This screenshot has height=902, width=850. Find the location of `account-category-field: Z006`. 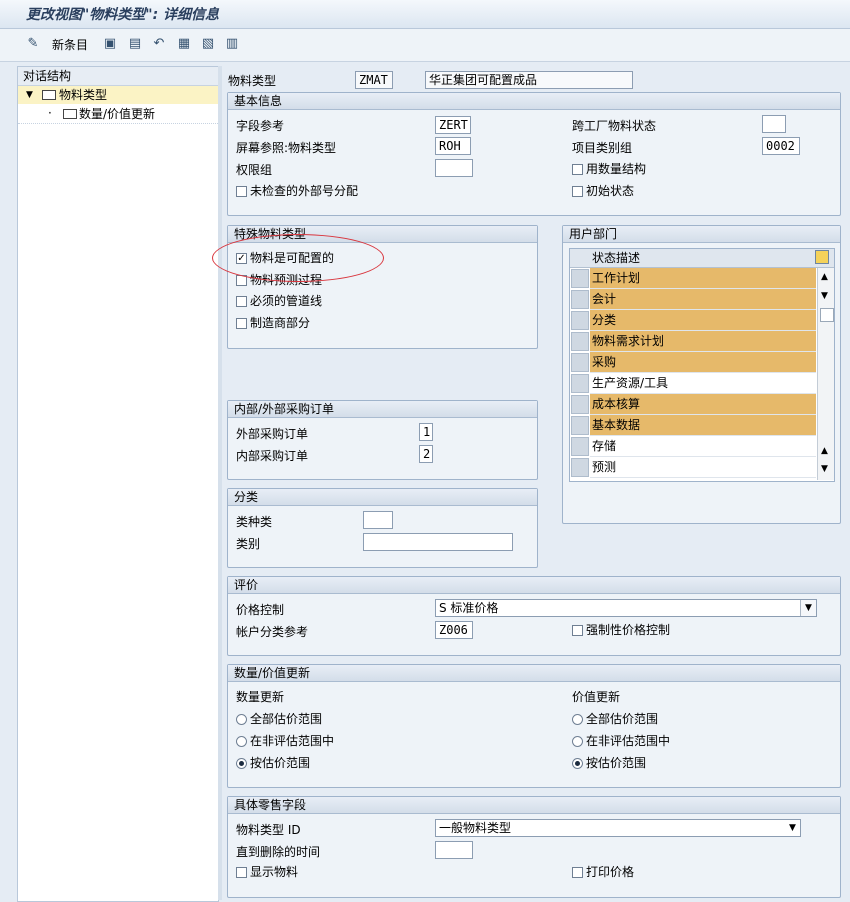

account-category-field: Z006 is located at coordinates (454, 630).